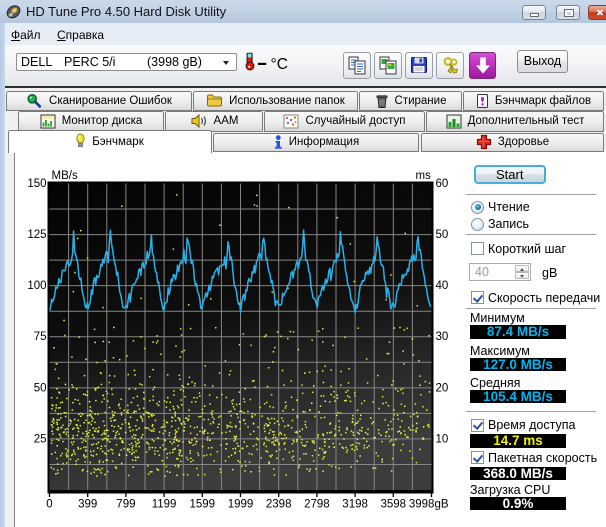 This screenshot has height=527, width=606. Describe the element at coordinates (49, 505) in the screenshot. I see `svg-text: 0` at that location.